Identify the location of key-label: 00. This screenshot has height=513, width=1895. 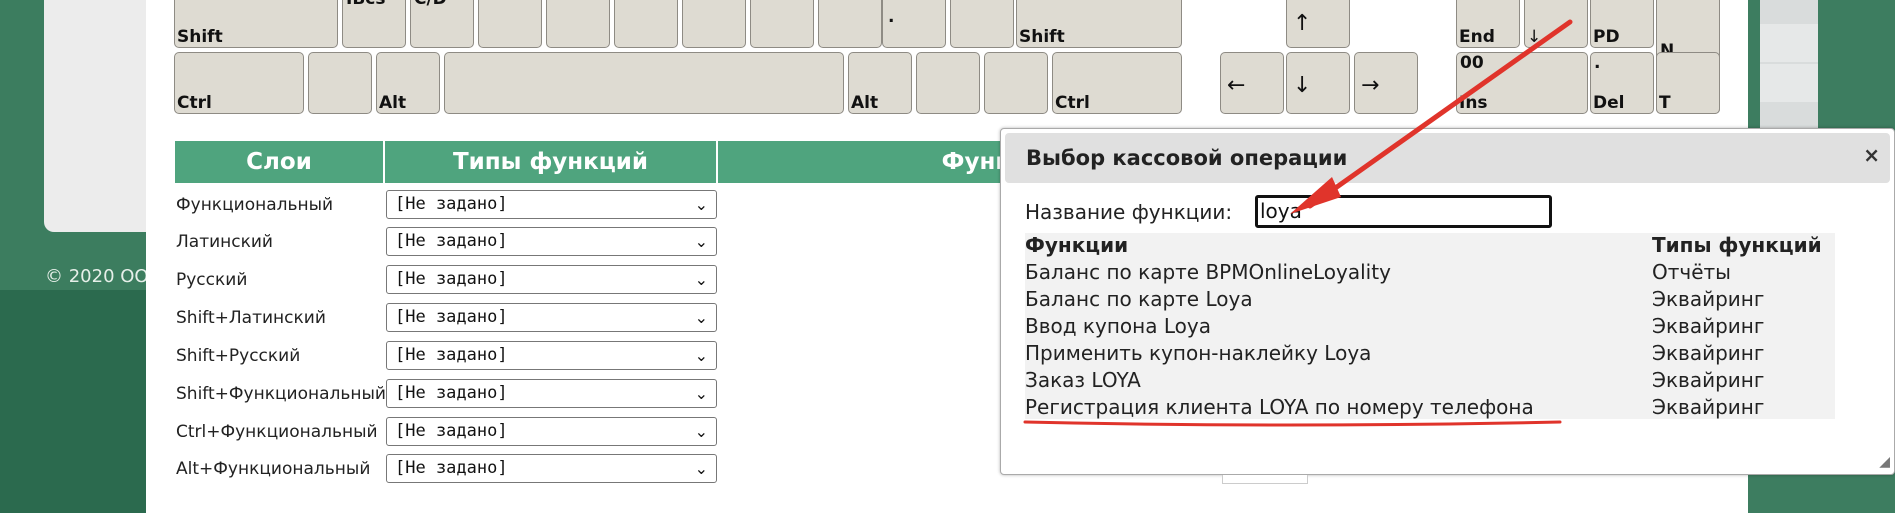
(1472, 63).